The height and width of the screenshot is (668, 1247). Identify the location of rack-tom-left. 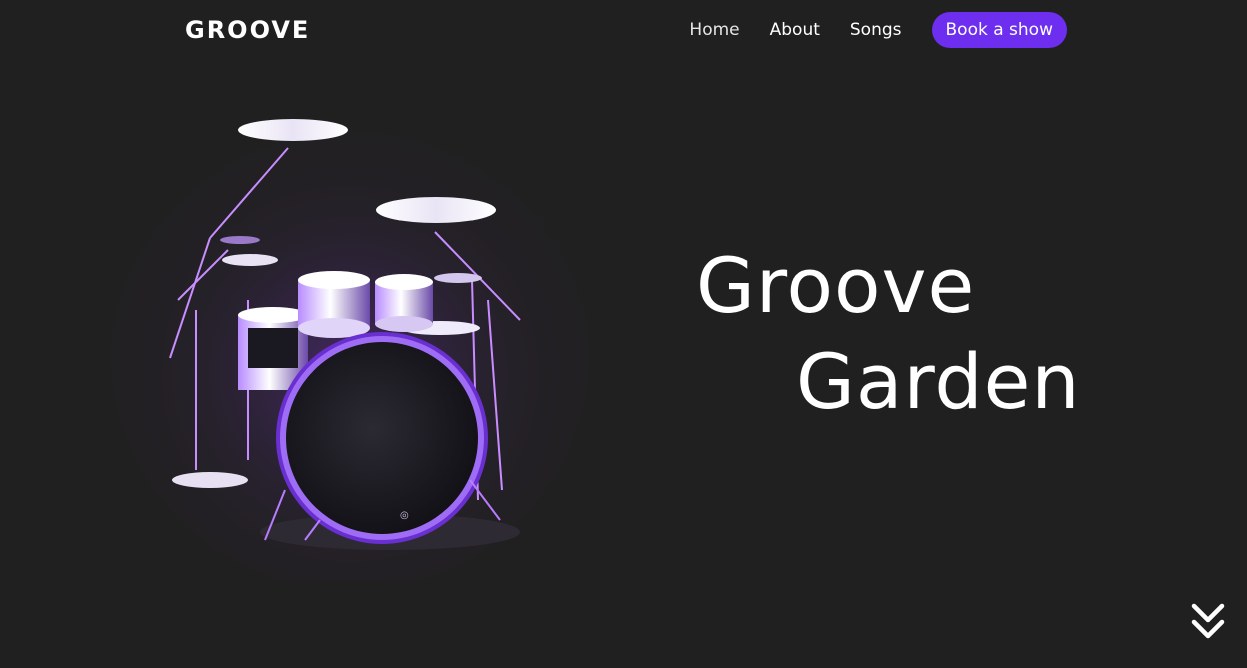
(334, 304).